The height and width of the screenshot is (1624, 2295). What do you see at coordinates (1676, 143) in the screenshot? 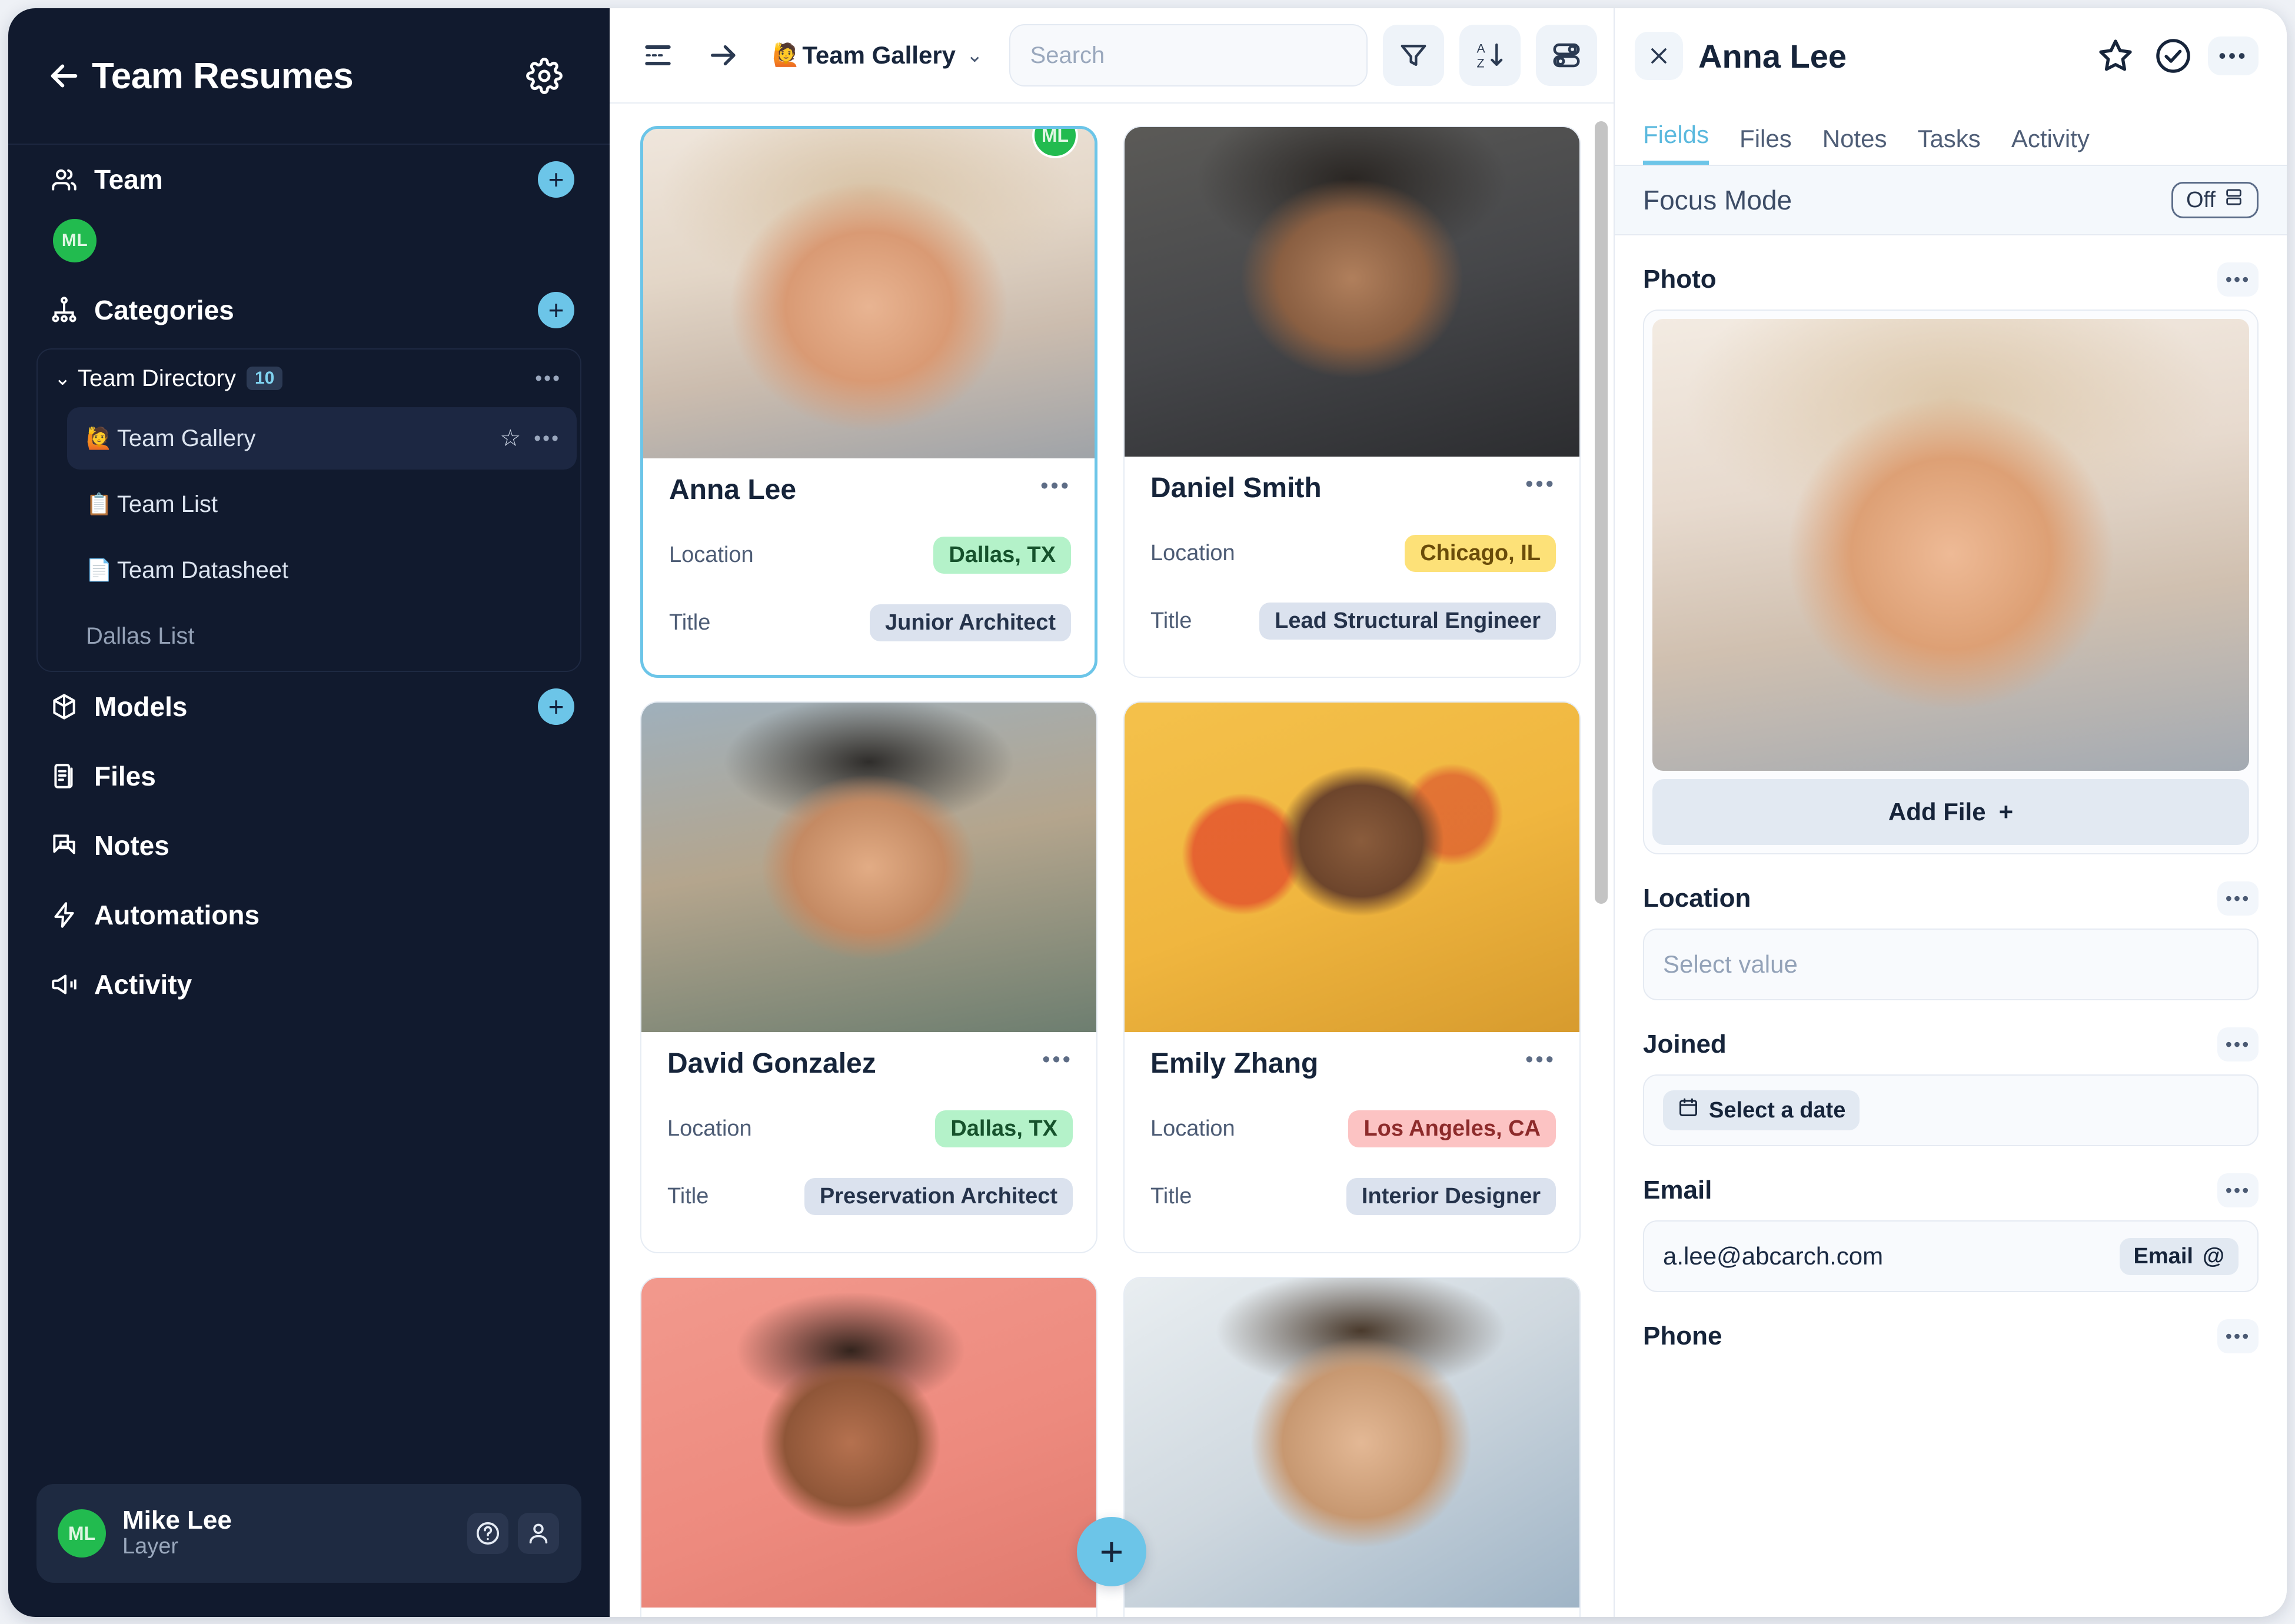
I see `tab-fields: Fields` at bounding box center [1676, 143].